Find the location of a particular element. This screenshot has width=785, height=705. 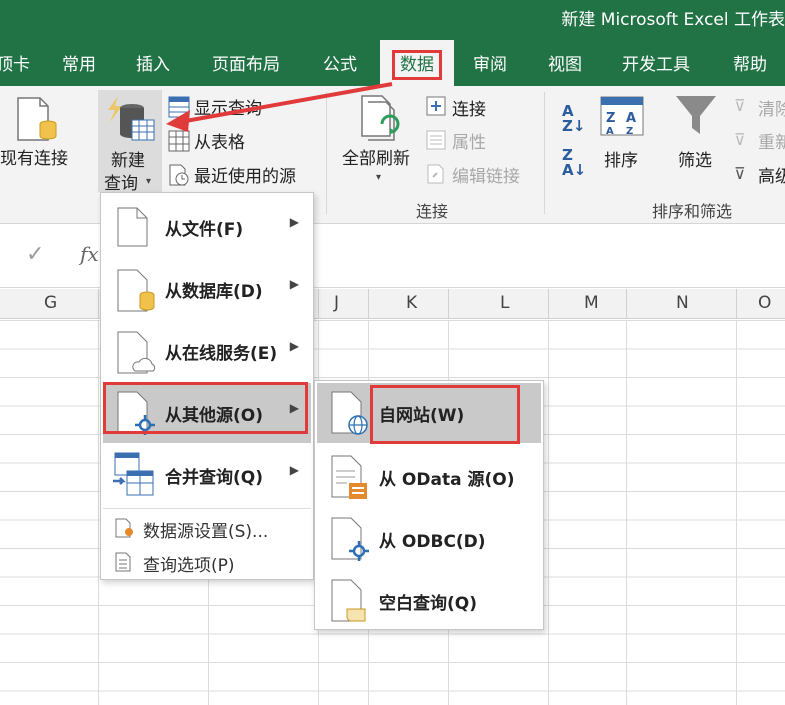

menu-item-label: 合并查询(Q) is located at coordinates (214, 478).